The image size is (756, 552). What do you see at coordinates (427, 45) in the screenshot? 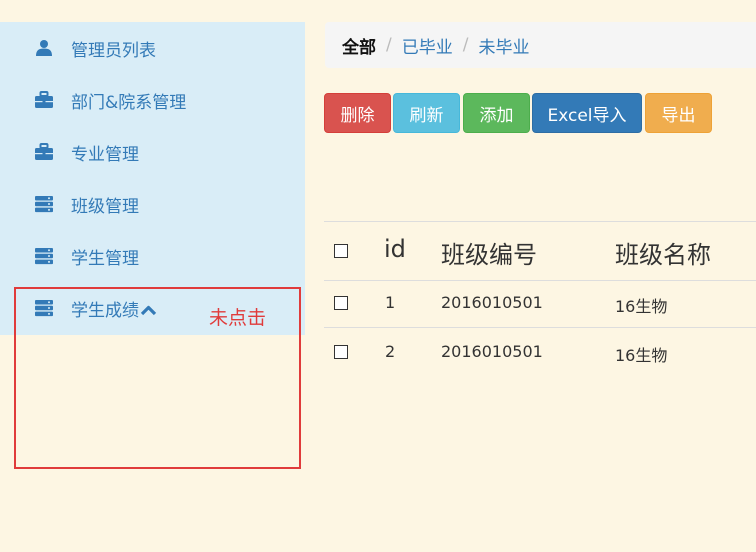
I see `breadcrumb-link-graduated: 已毕业` at bounding box center [427, 45].